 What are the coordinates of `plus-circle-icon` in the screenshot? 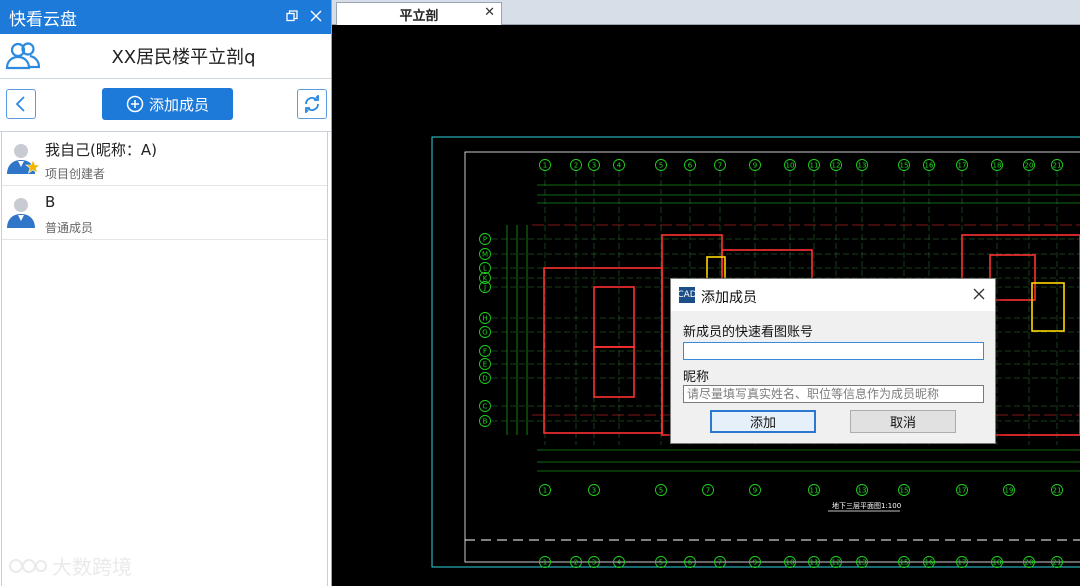 It's located at (135, 104).